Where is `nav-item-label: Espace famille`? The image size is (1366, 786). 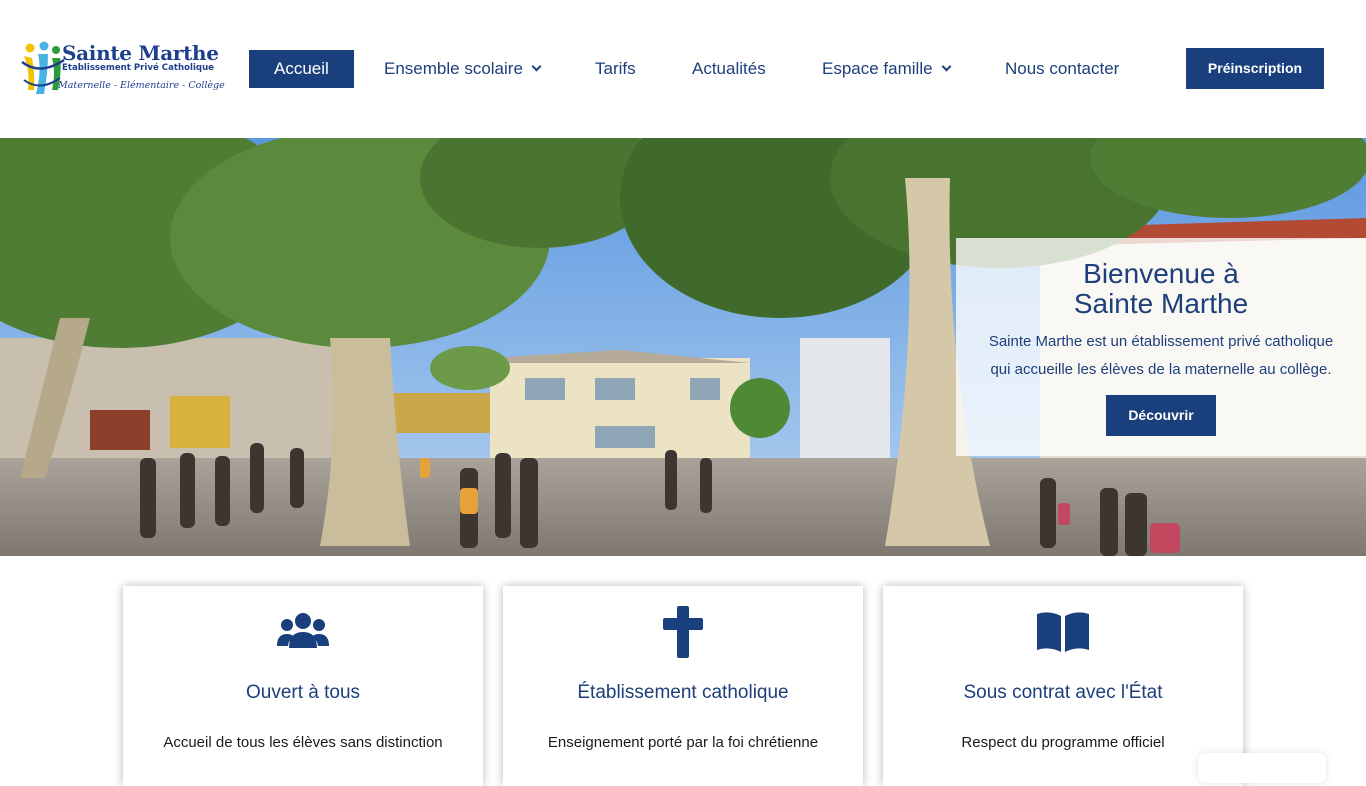
nav-item-label: Espace famille is located at coordinates (877, 68).